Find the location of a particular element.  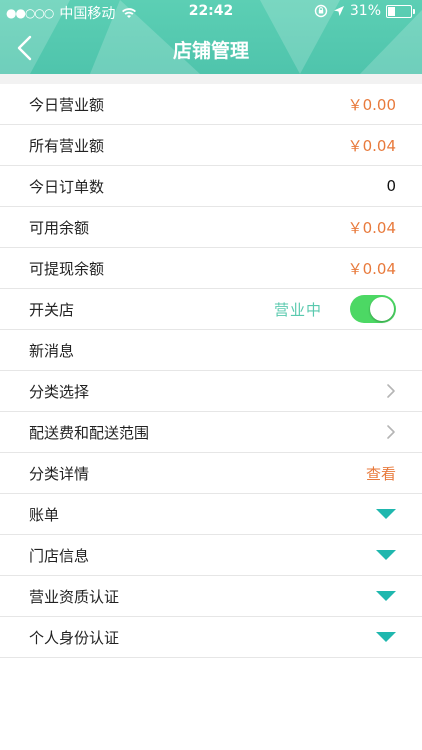

battery-icon is located at coordinates (400, 11).